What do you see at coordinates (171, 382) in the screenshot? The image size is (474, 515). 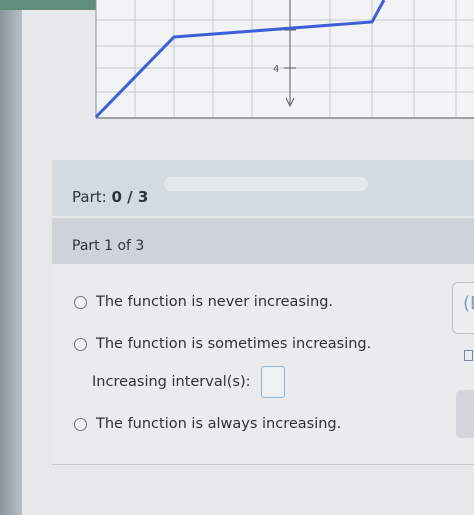 I see `interval-label: Increasing interval(s):` at bounding box center [171, 382].